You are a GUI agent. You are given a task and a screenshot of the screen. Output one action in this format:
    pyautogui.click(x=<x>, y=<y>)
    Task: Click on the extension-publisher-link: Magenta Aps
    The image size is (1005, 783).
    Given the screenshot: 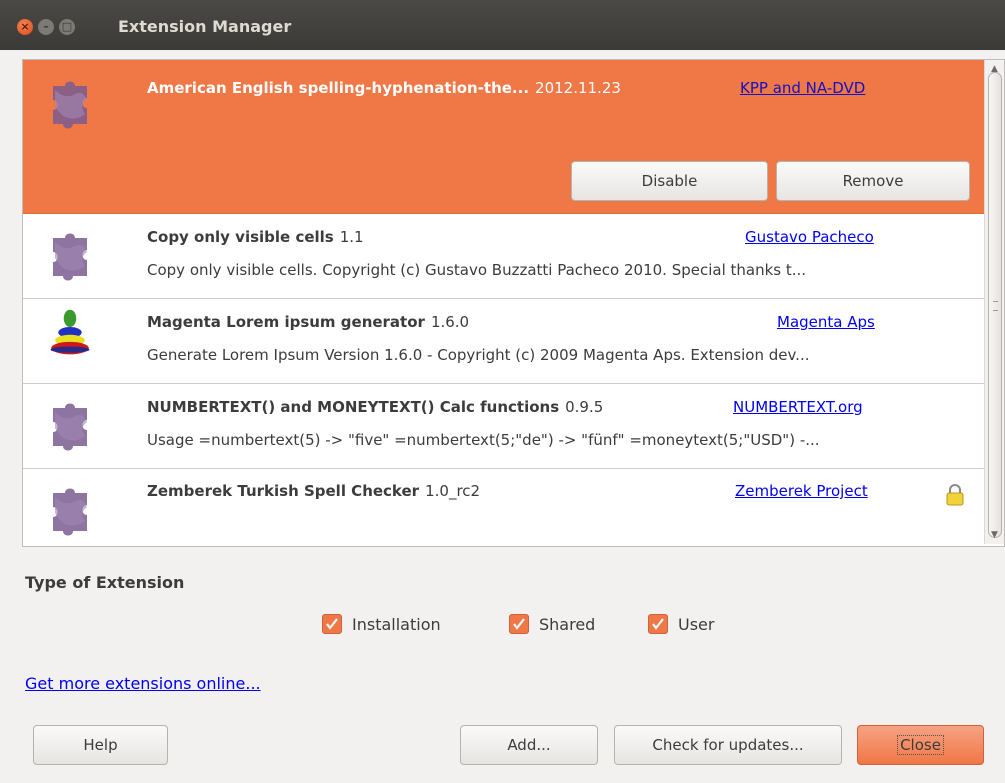 What is the action you would take?
    pyautogui.click(x=826, y=322)
    